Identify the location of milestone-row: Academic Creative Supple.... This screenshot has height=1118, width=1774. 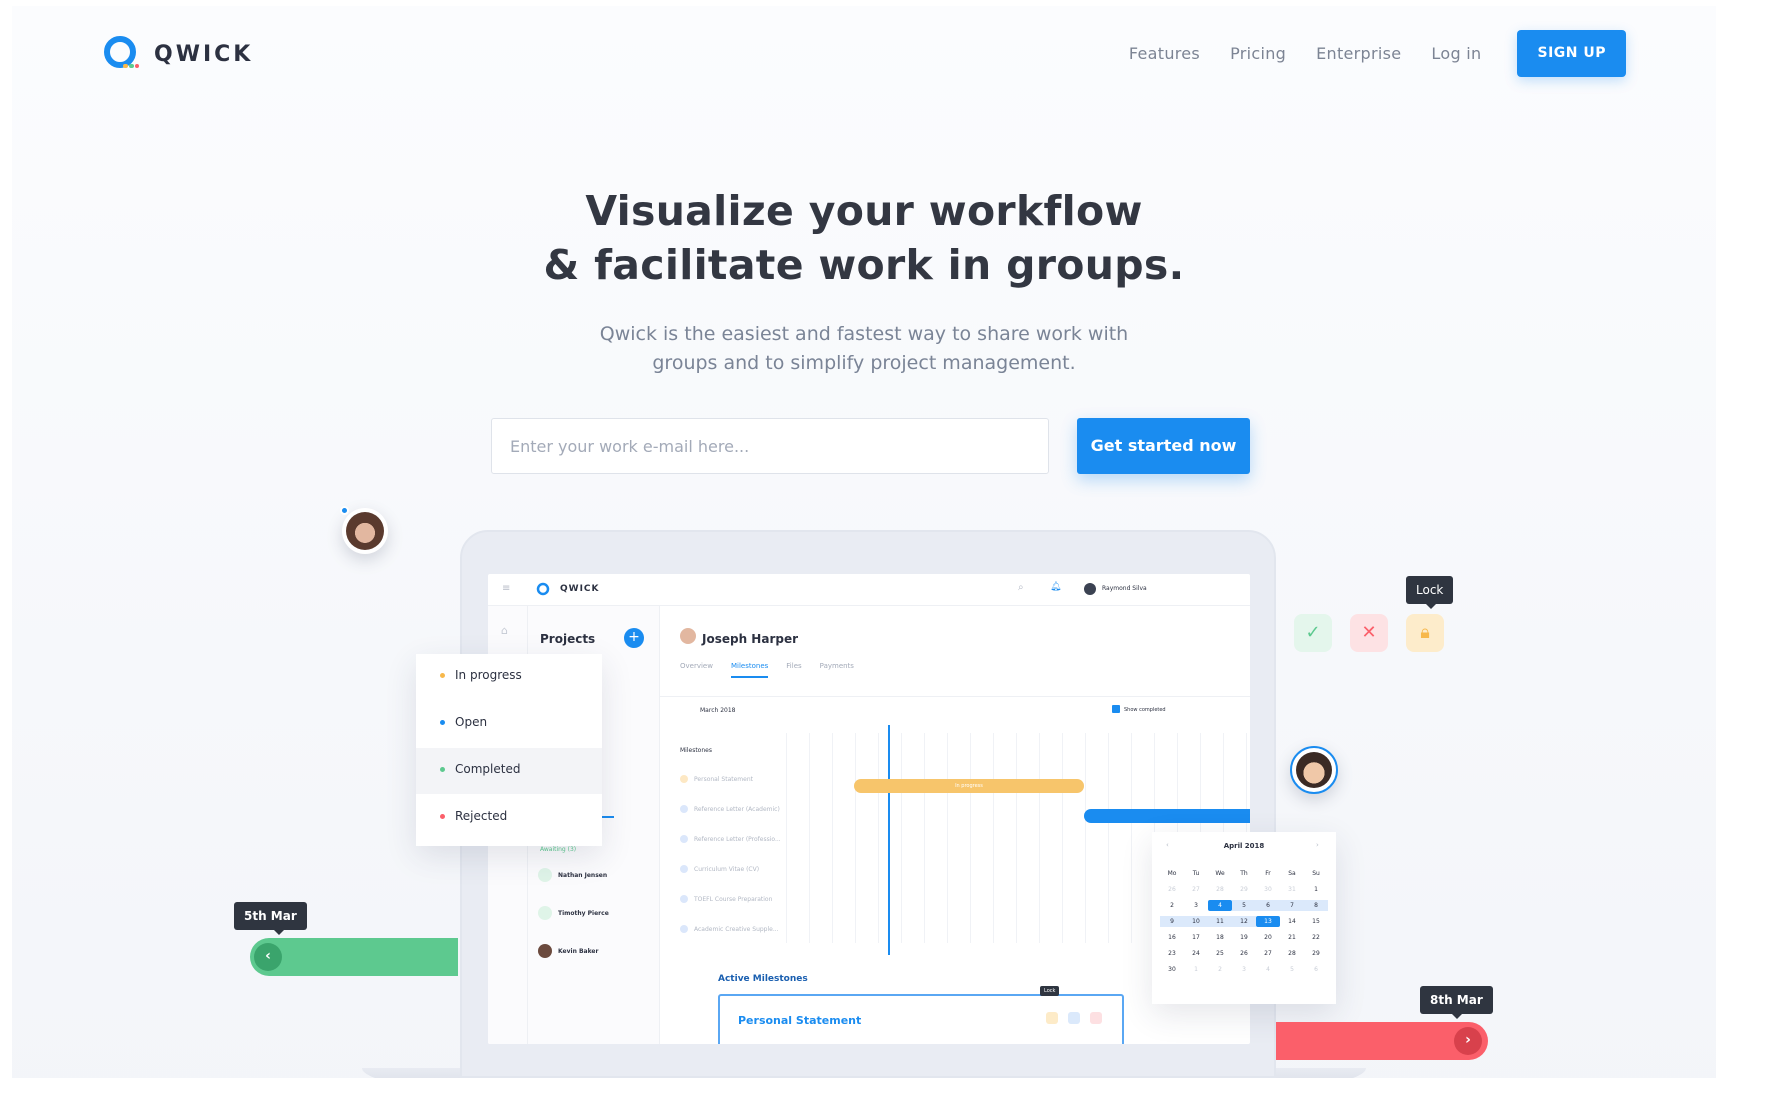
(729, 929).